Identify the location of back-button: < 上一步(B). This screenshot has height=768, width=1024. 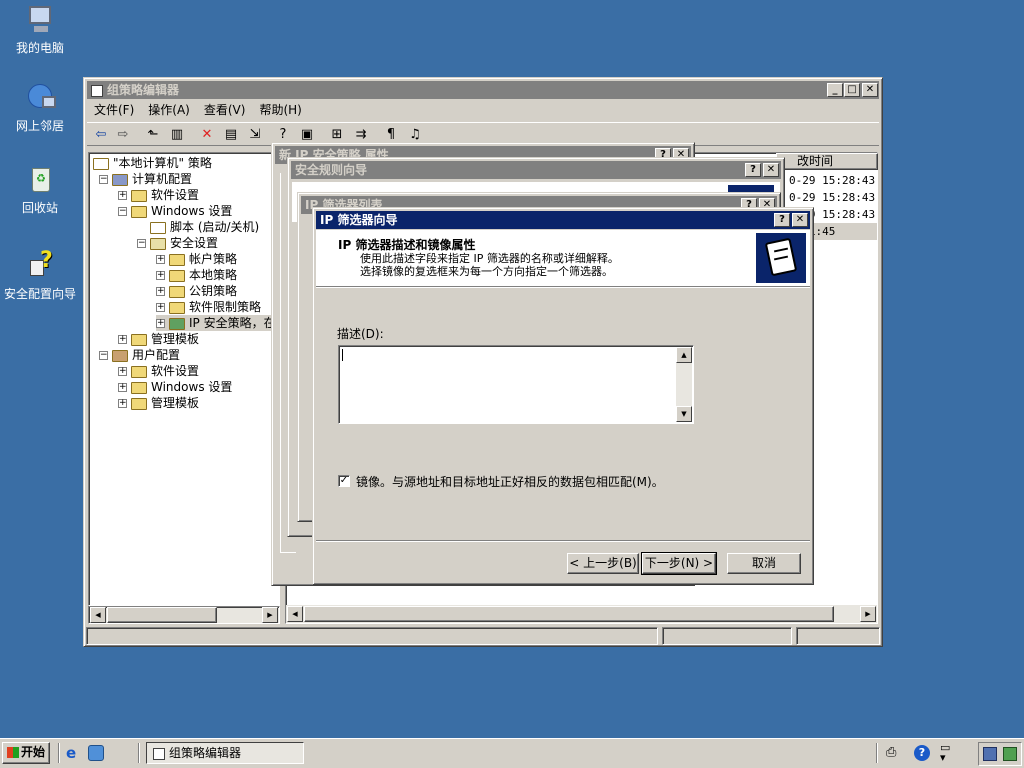
(603, 563).